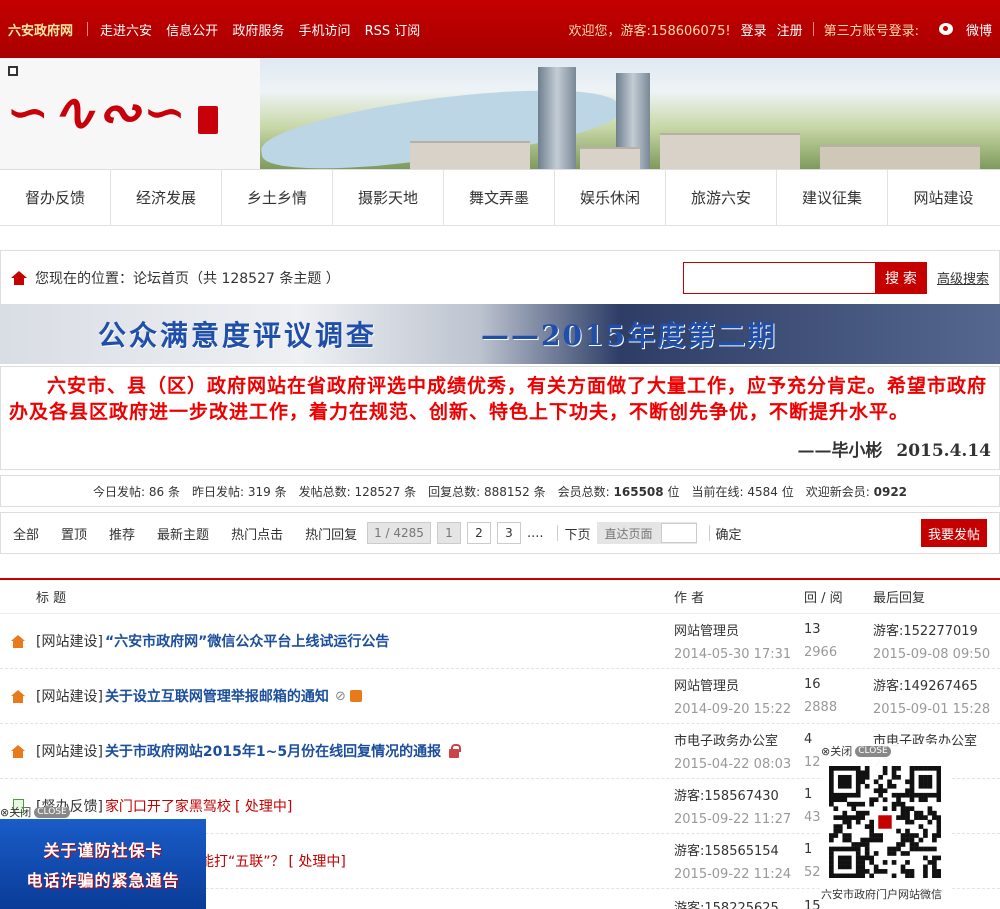 The width and height of the screenshot is (1000, 909). What do you see at coordinates (978, 31) in the screenshot?
I see `weibo-label: 微博` at bounding box center [978, 31].